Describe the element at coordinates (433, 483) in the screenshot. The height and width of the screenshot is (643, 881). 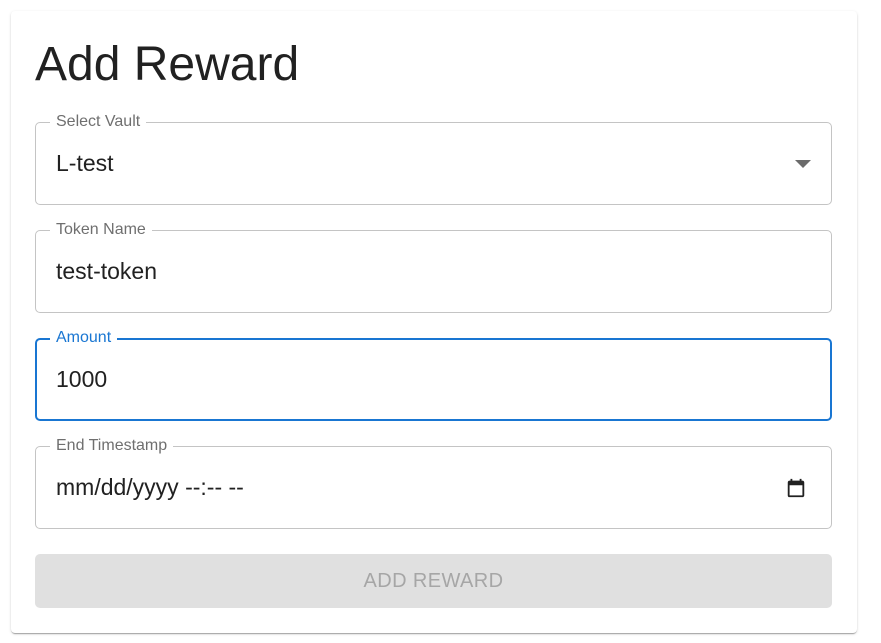
I see `end-timestamp-field: End Timestamp mm/dd/yyyy --:-- --` at that location.